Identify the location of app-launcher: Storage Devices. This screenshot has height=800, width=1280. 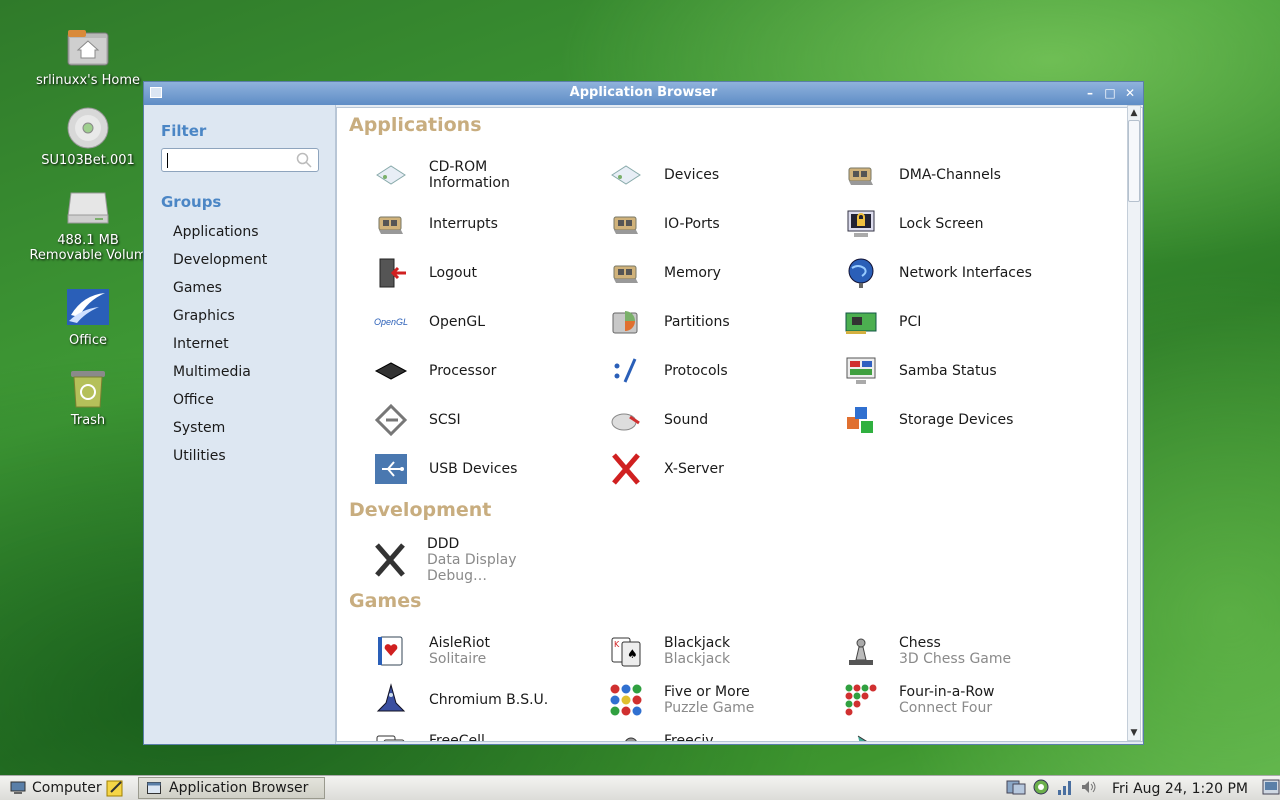
(924, 420).